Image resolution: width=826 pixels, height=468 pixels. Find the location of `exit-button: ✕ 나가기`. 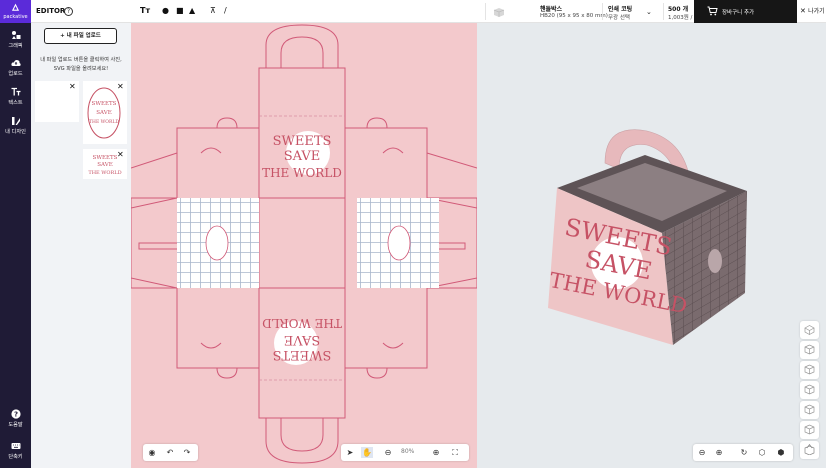

exit-button: ✕ 나가기 is located at coordinates (812, 10).